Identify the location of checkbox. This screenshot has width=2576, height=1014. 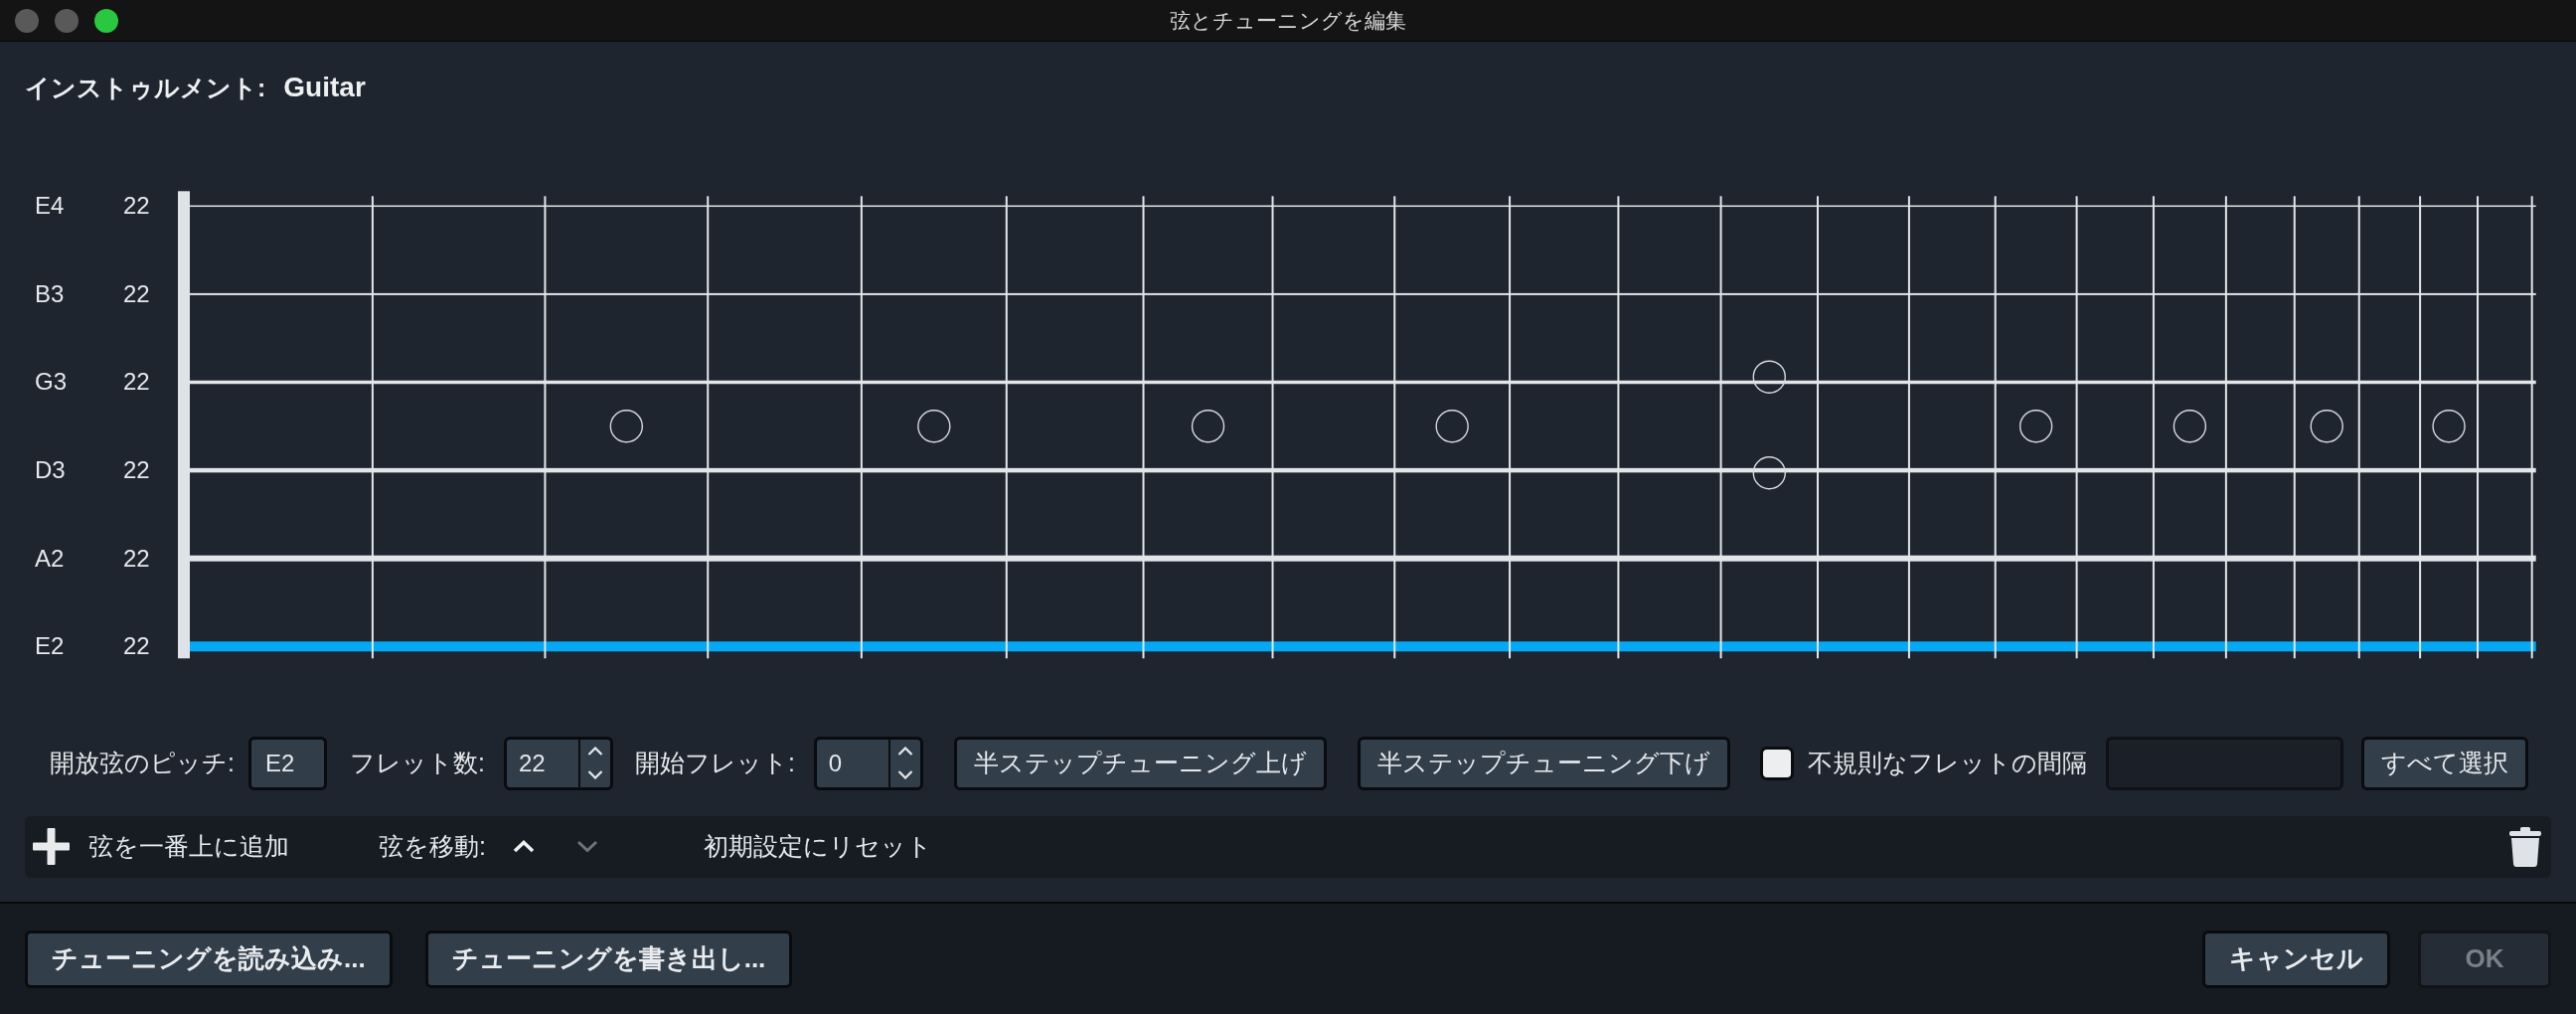
(1776, 763).